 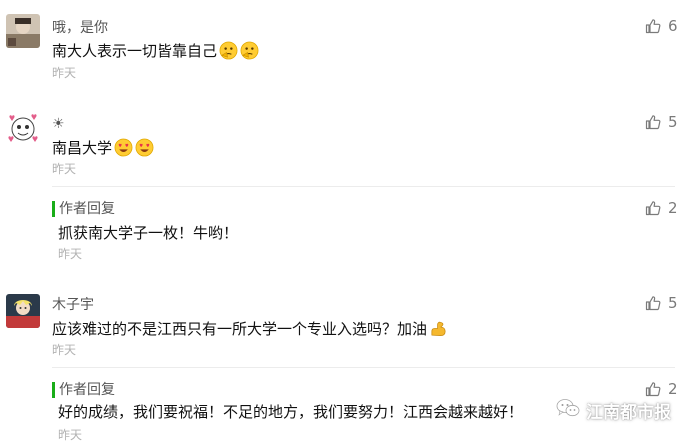 I want to click on comment-nickname: 木子宇, so click(x=73, y=305).